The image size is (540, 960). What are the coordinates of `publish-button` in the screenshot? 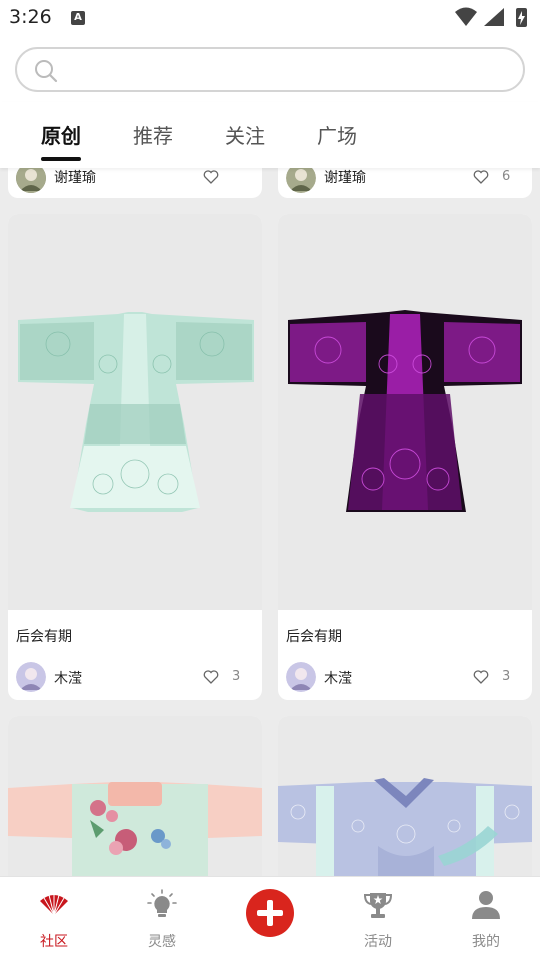 It's located at (270, 913).